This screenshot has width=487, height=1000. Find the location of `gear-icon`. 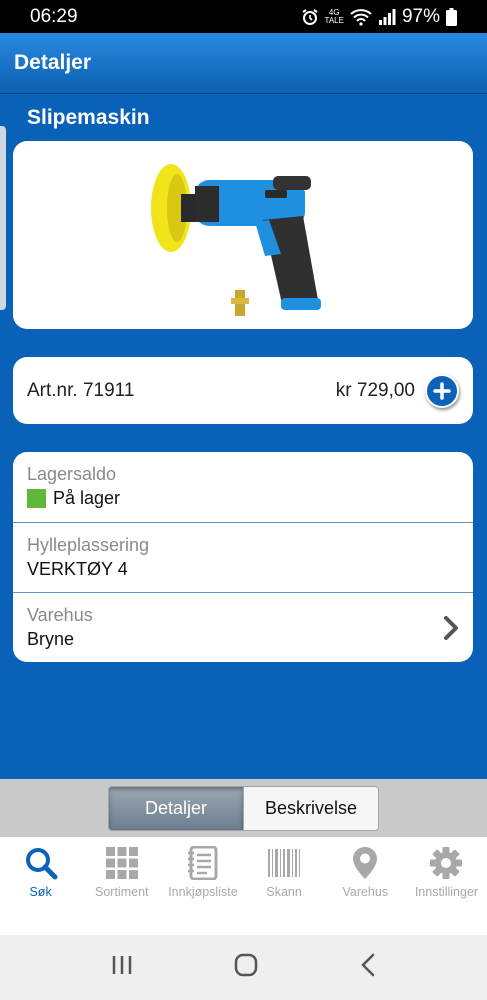

gear-icon is located at coordinates (446, 863).